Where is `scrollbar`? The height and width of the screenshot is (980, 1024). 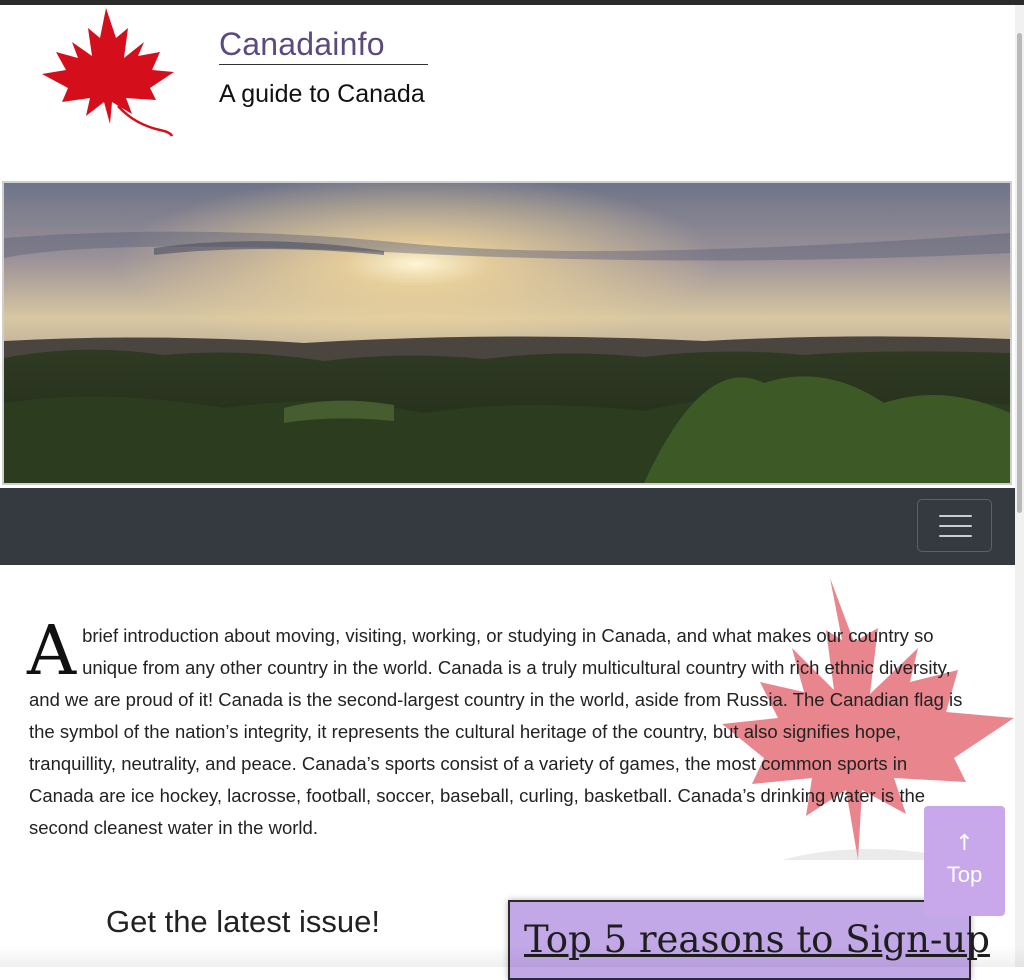 scrollbar is located at coordinates (1019, 486).